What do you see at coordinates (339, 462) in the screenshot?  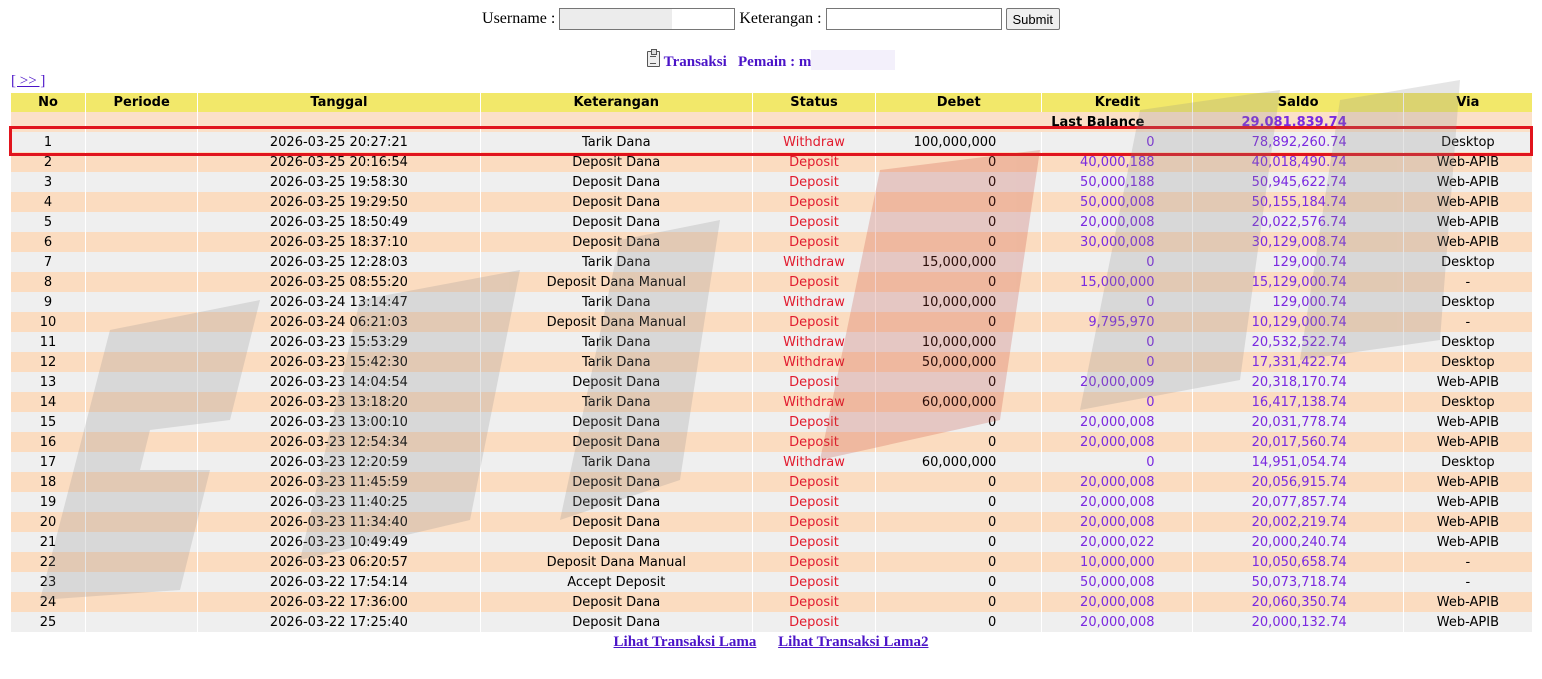 I see `cell-tanggal: 2026-03-23 12:20:59` at bounding box center [339, 462].